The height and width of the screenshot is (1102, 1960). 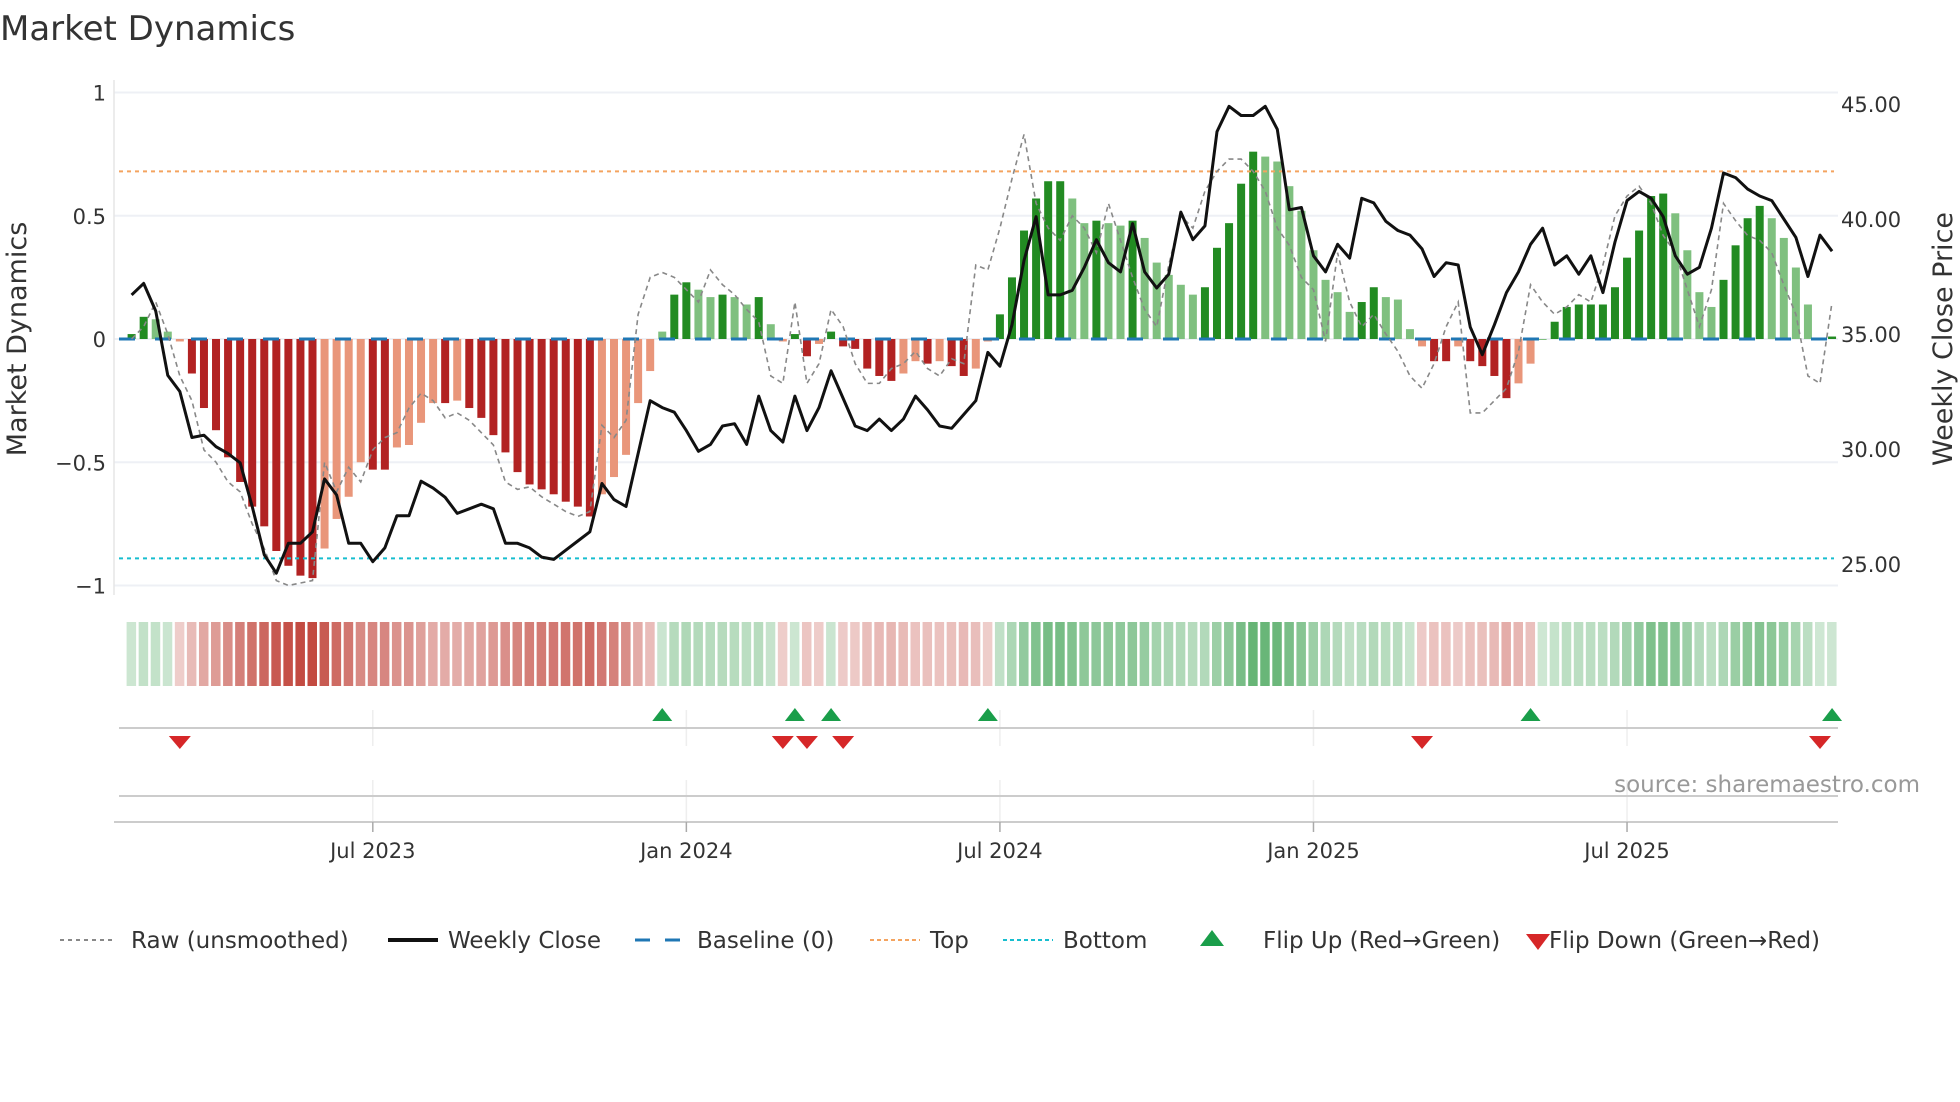 I want to click on right-axis-label: Weekly Close Price, so click(x=1943, y=339).